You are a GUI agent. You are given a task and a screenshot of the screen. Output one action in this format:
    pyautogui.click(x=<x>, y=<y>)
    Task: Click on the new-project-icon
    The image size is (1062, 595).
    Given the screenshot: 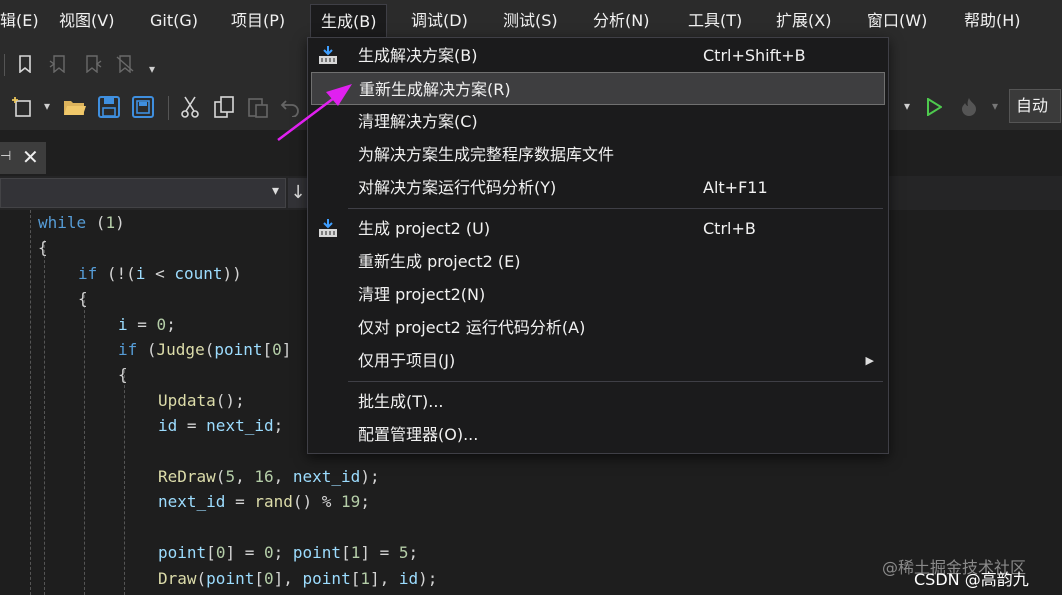 What is the action you would take?
    pyautogui.click(x=22, y=107)
    